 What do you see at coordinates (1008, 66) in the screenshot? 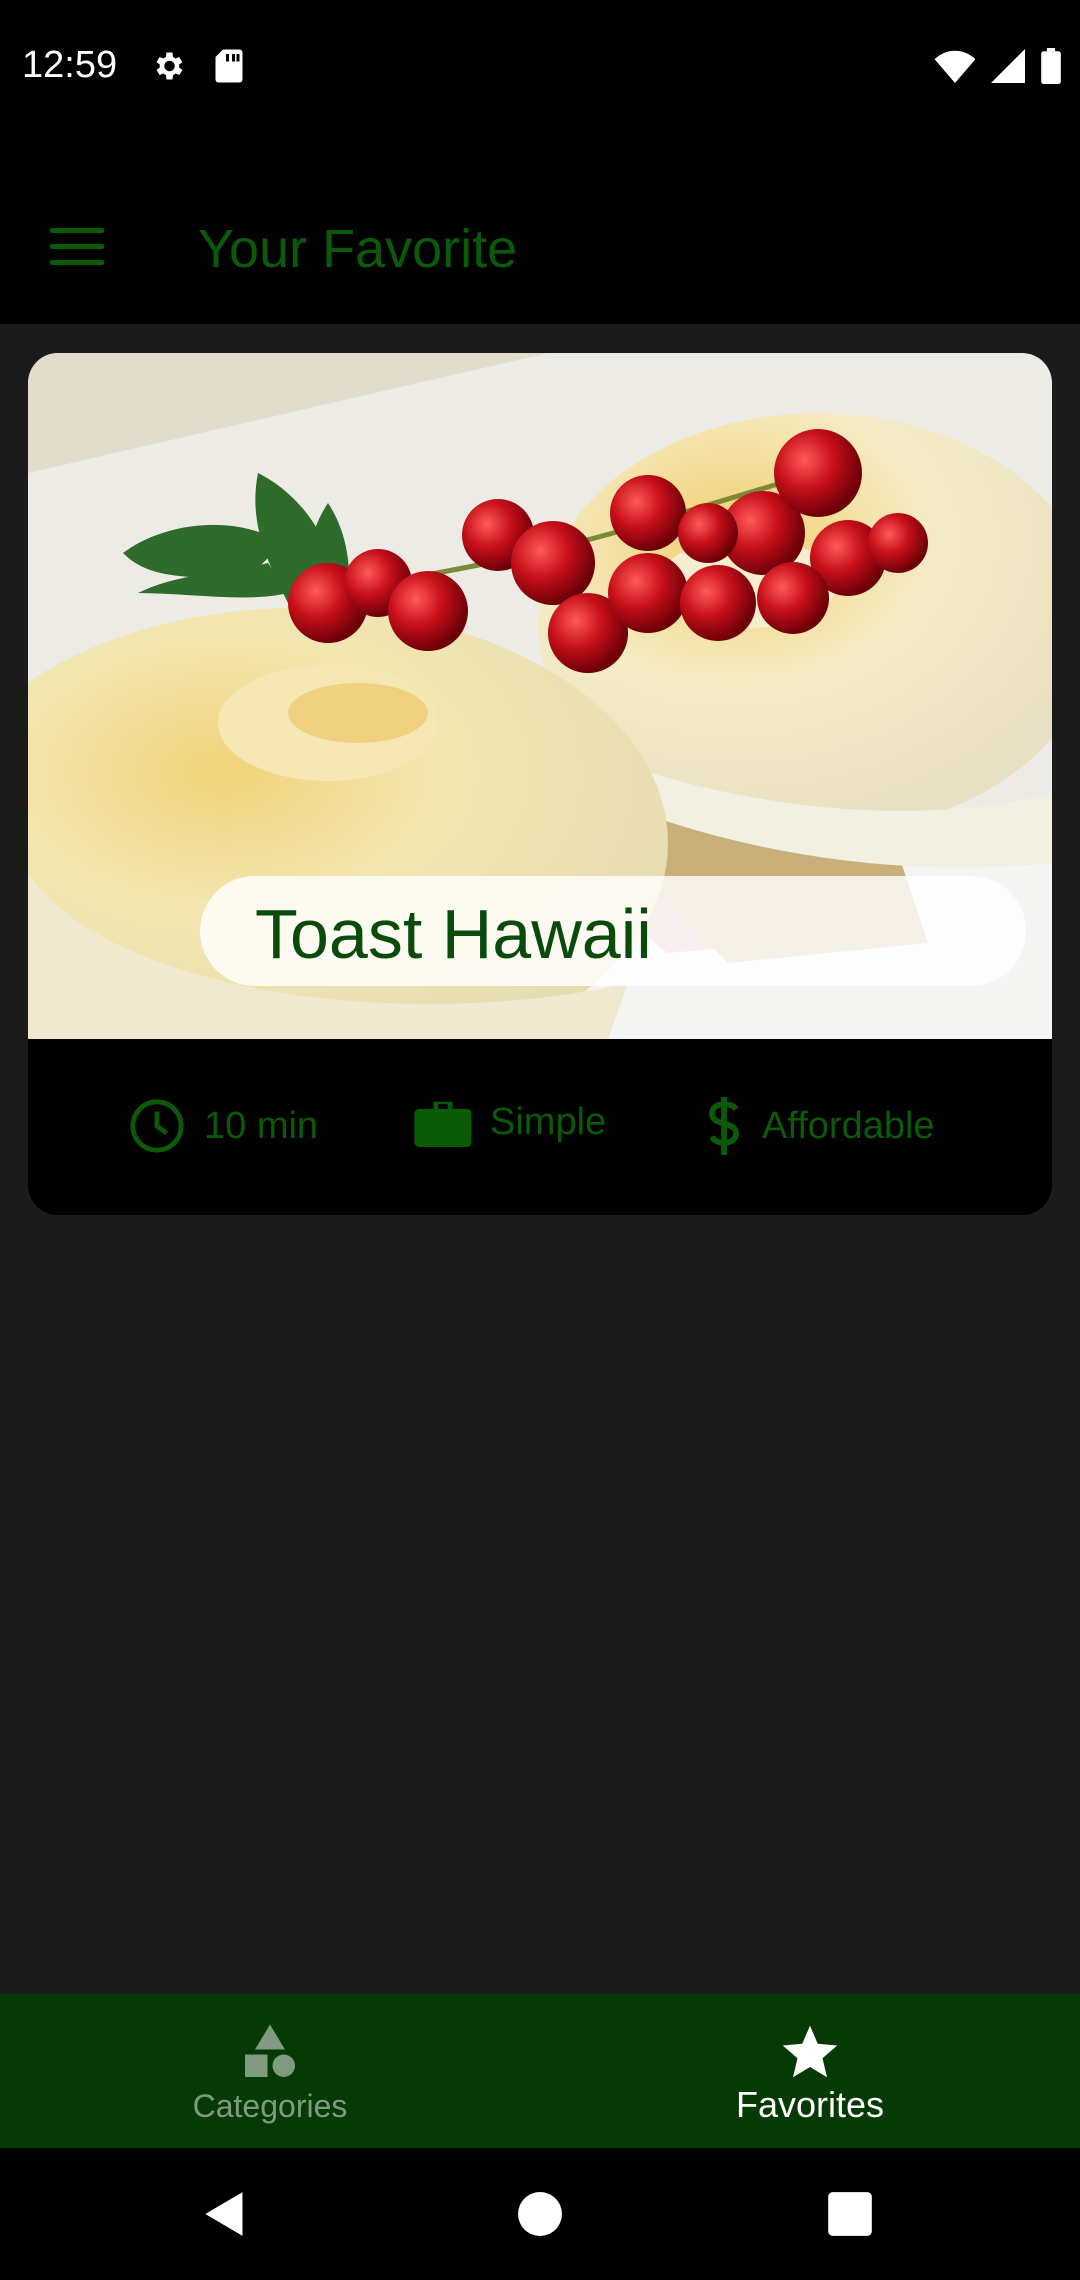
I see `signal-icon` at bounding box center [1008, 66].